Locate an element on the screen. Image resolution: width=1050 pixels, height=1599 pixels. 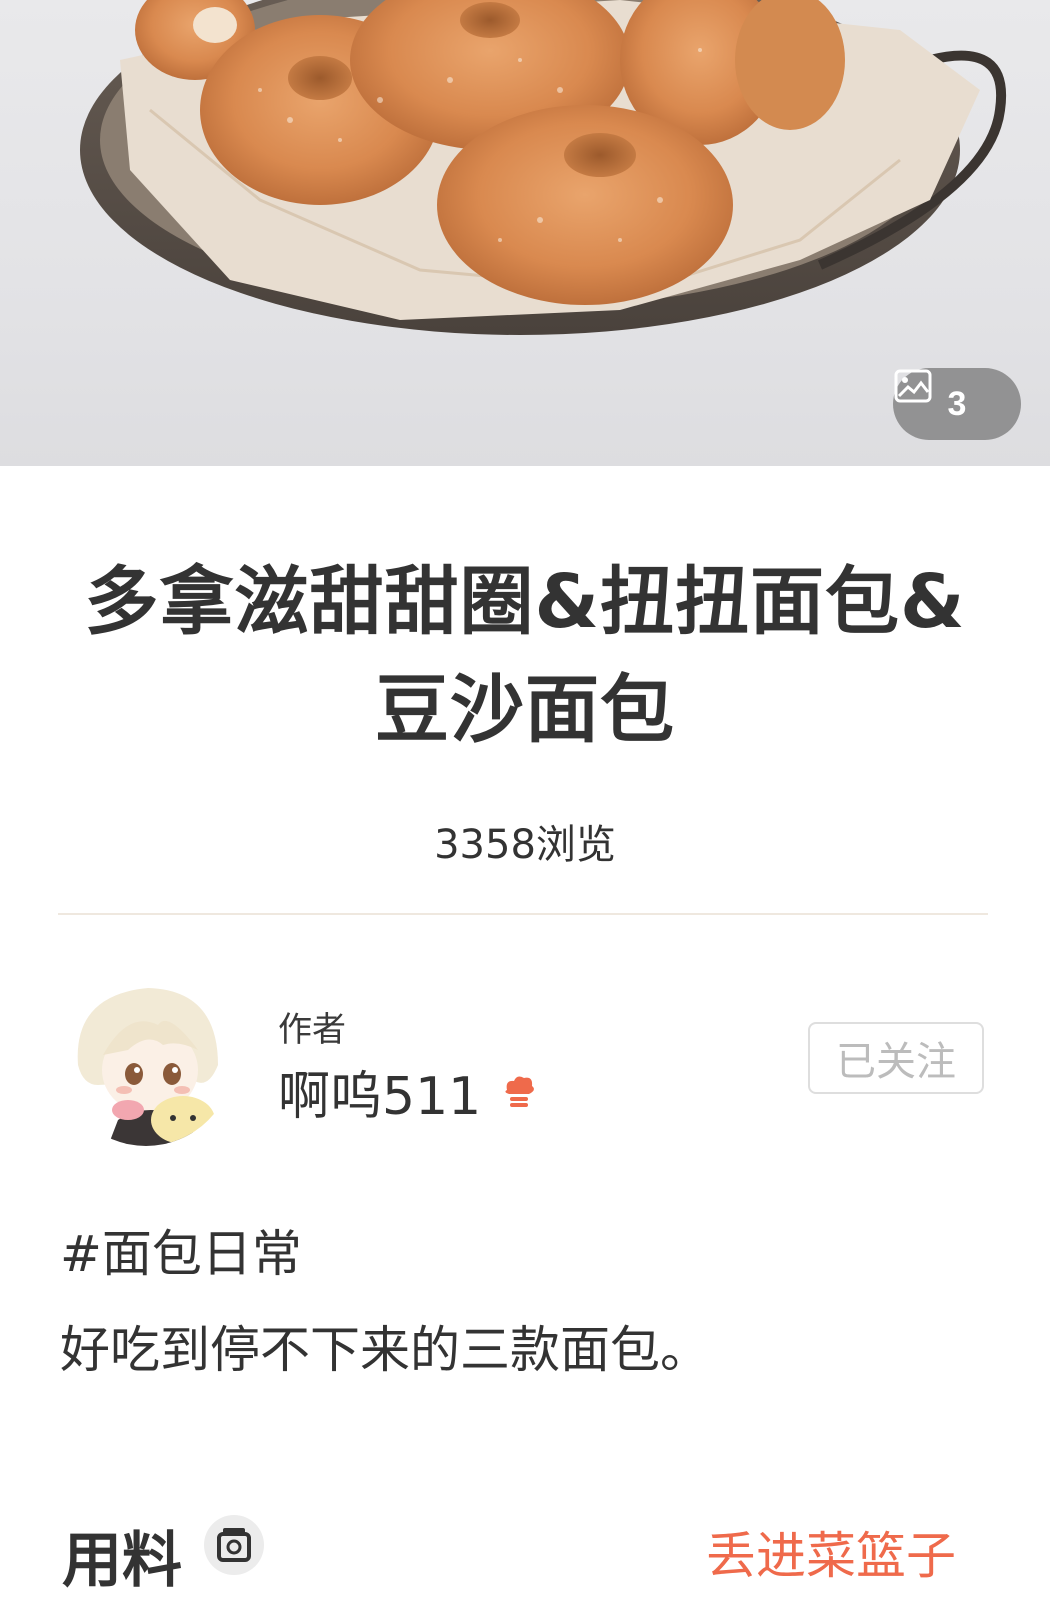
add-to-basket-link: 丢进菜篮子 is located at coordinates (831, 1552).